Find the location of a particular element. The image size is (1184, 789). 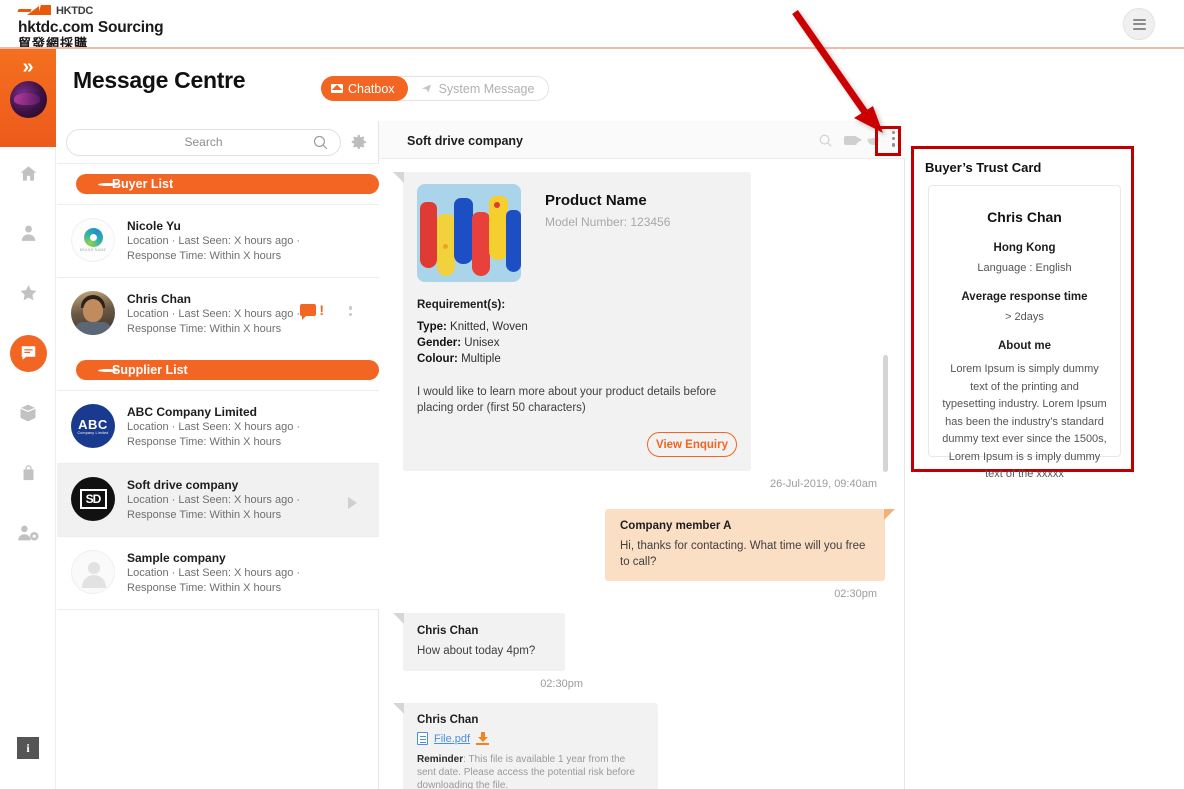

group-header-supplier-list: Supplier List is located at coordinates (227, 370).